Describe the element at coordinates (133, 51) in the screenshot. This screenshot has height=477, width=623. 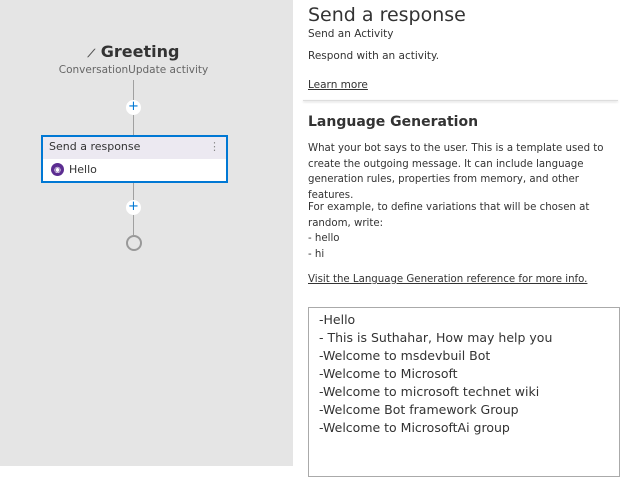
I see `trigger-title: ⟋ Greeting` at that location.